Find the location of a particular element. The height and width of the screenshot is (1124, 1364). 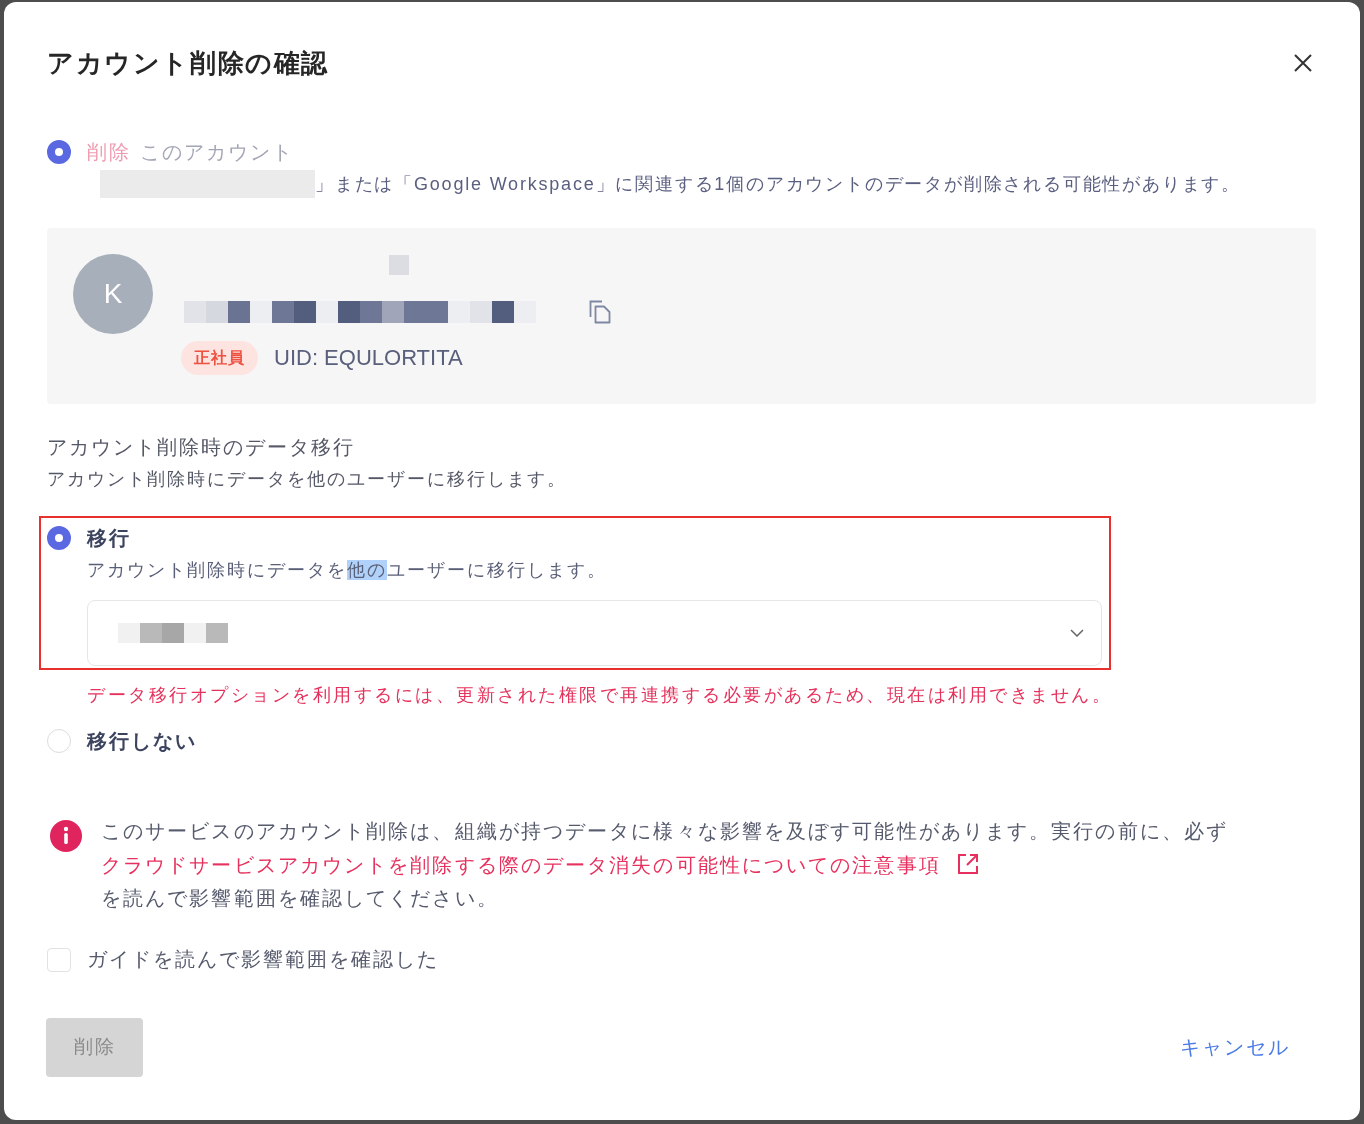

option-description: 」または「Google Workspace」に関連する1個のアカウントのデータが削除される可能性があります。 is located at coordinates (778, 184).